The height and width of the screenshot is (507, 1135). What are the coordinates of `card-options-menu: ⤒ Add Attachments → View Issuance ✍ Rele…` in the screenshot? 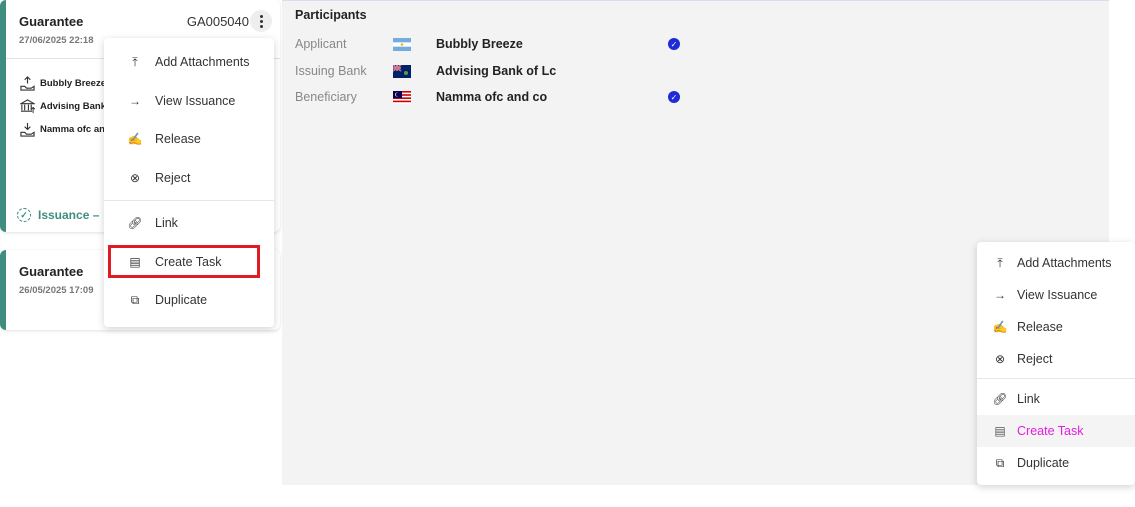 It's located at (189, 182).